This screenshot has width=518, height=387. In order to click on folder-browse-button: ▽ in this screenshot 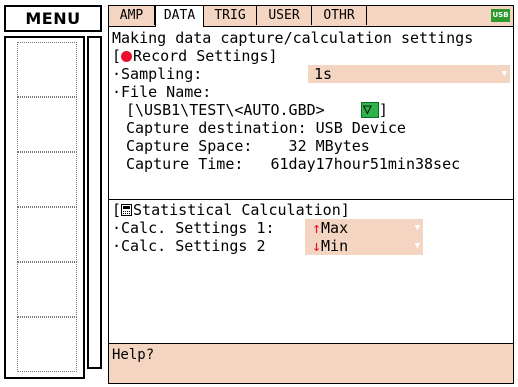, I will do `click(369, 109)`.